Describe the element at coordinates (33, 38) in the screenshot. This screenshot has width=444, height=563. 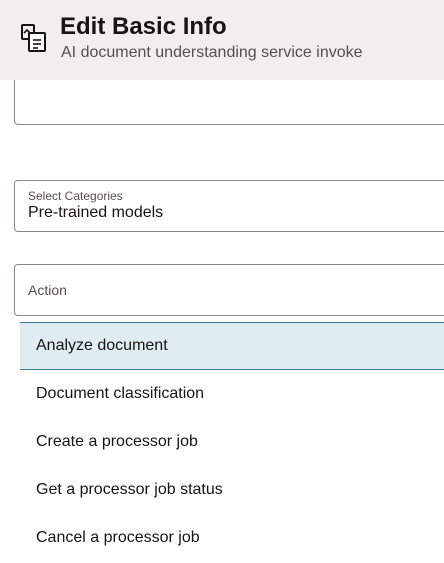
I see `document-ai-icon` at that location.